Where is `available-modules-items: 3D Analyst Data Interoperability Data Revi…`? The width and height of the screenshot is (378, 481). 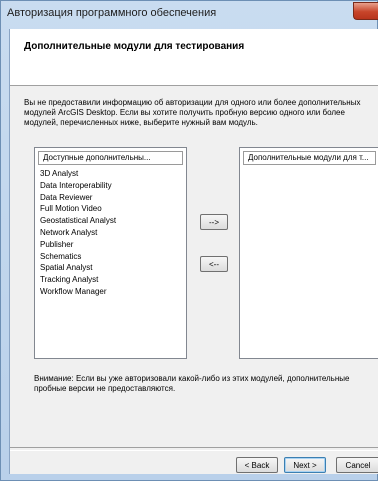 available-modules-items: 3D Analyst Data Interoperability Data Revi… is located at coordinates (110, 231).